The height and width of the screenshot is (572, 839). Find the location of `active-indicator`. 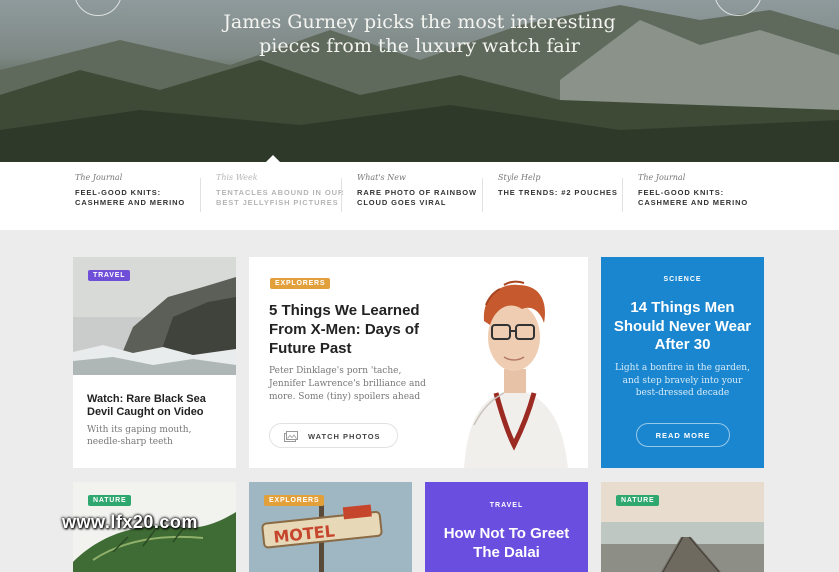

active-indicator is located at coordinates (273, 158).